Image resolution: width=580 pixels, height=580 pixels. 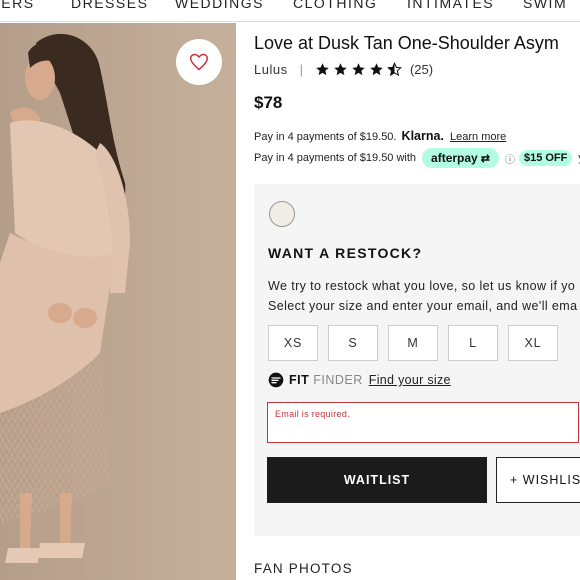 I want to click on fit-finder-label-bold: FIT, so click(x=299, y=380).